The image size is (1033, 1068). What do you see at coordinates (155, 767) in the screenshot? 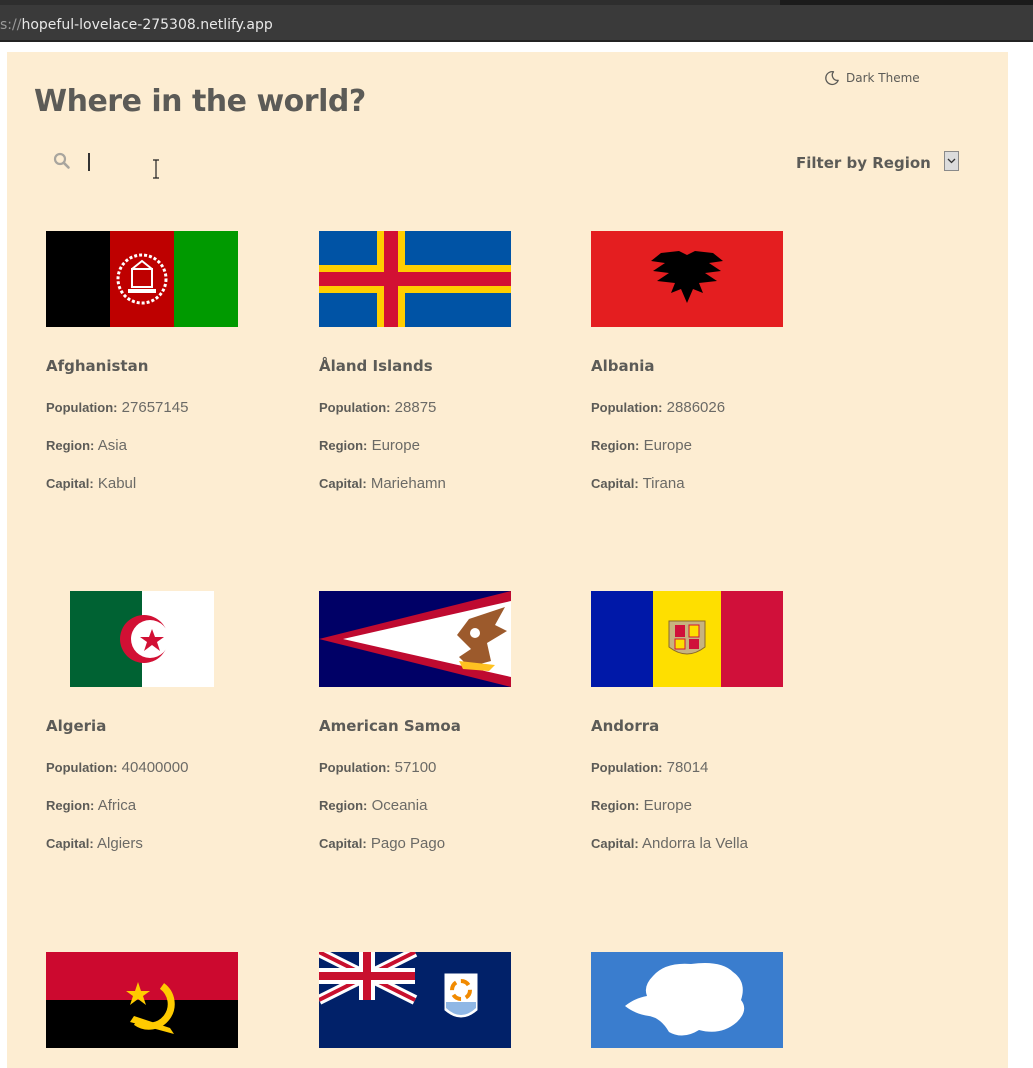
I see `population-value: 40400000` at bounding box center [155, 767].